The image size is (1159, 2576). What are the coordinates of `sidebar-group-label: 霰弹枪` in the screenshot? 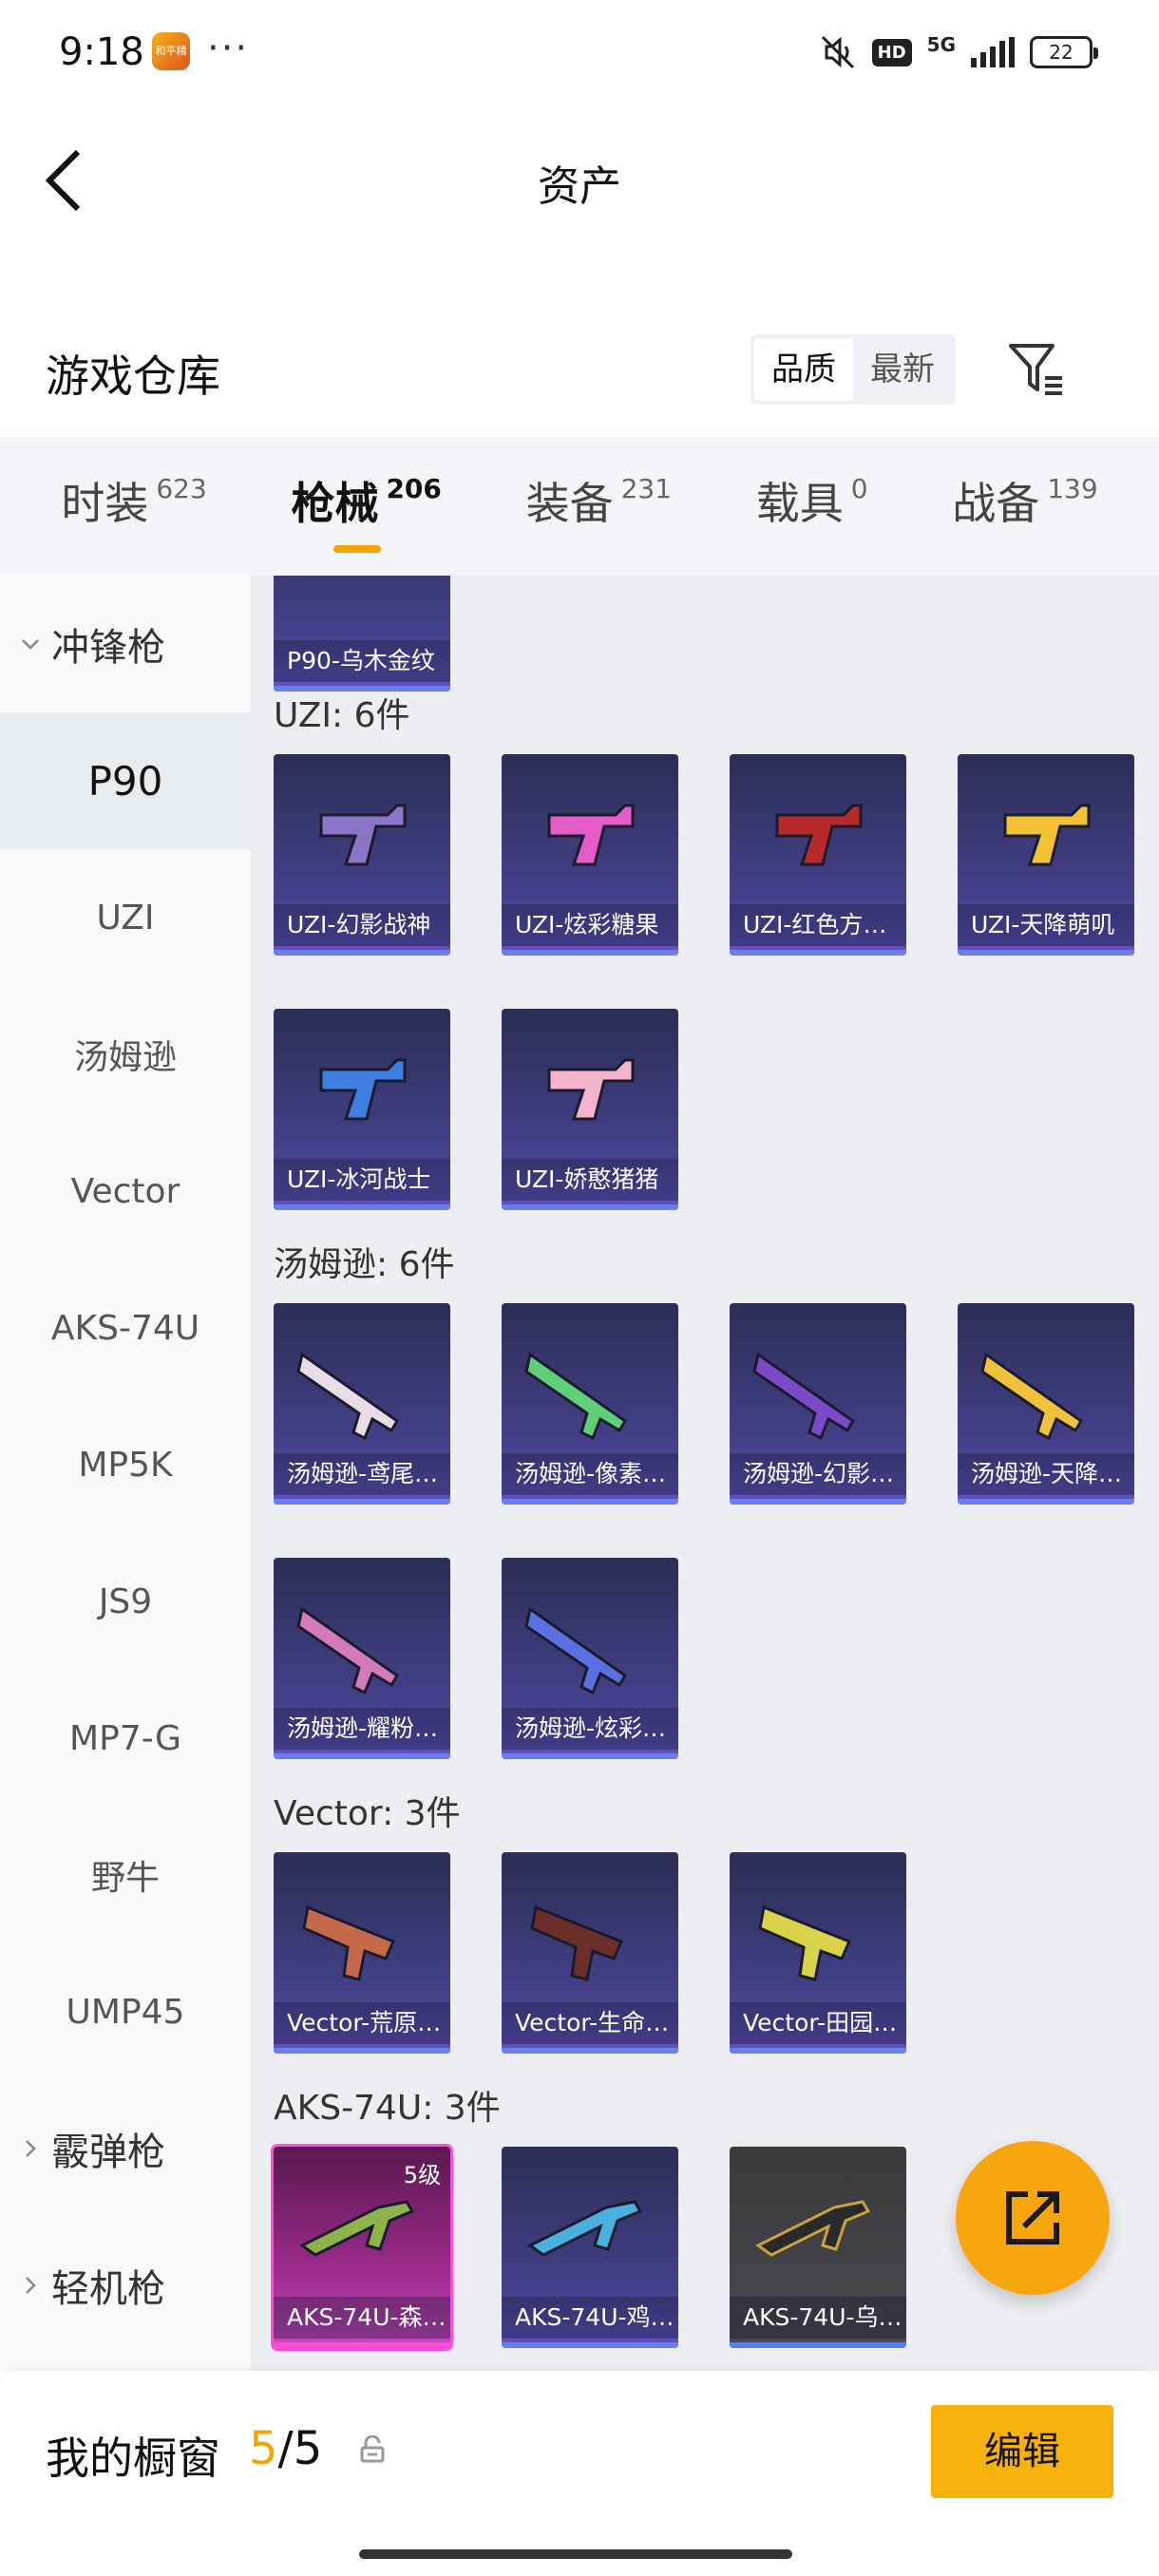 It's located at (108, 2152).